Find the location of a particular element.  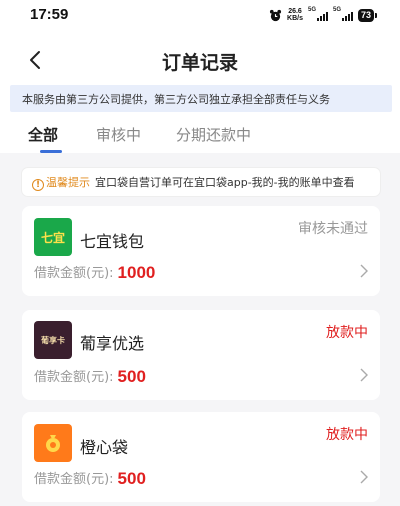

app-logo is located at coordinates (53, 443).